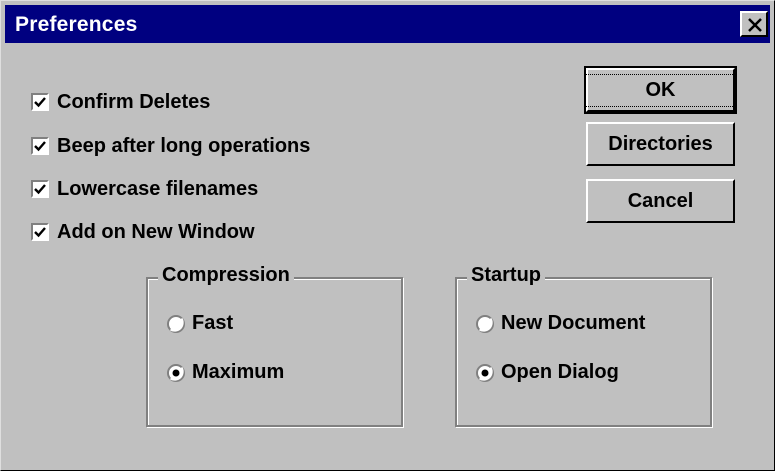 The width and height of the screenshot is (777, 473). I want to click on option-confirm-deletes: Confirm Deletes, so click(120, 102).